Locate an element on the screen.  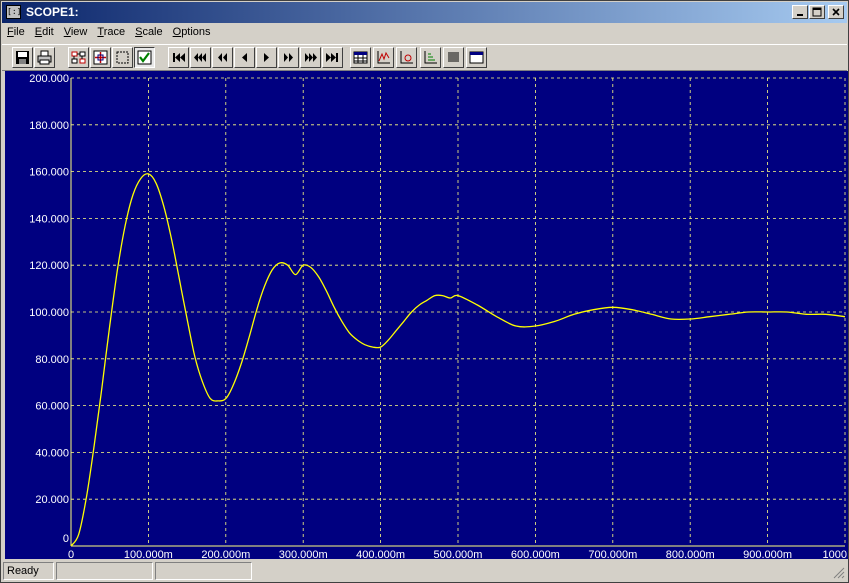
check-traces-icon is located at coordinates (144, 57).